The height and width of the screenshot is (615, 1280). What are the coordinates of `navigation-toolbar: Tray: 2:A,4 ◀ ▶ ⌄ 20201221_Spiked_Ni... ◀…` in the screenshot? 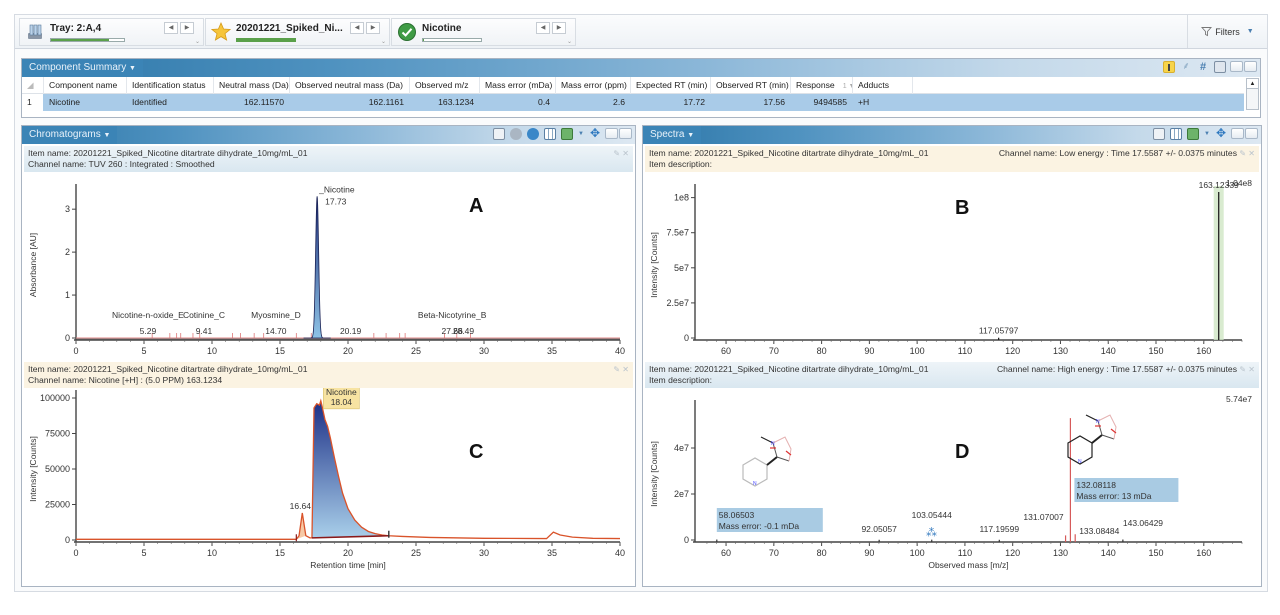 It's located at (641, 32).